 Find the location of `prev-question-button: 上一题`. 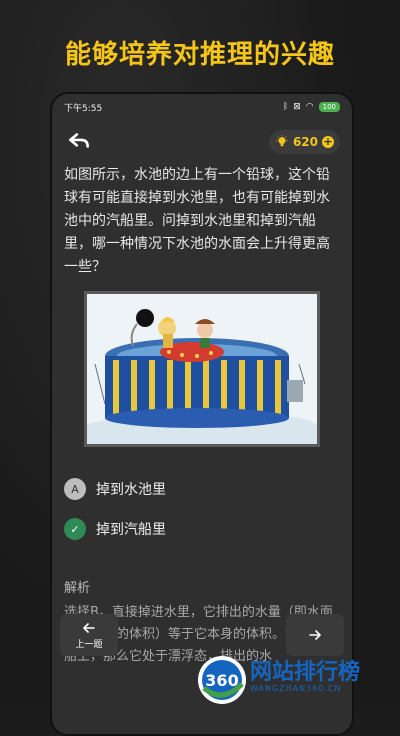

prev-question-button: 上一题 is located at coordinates (89, 635).